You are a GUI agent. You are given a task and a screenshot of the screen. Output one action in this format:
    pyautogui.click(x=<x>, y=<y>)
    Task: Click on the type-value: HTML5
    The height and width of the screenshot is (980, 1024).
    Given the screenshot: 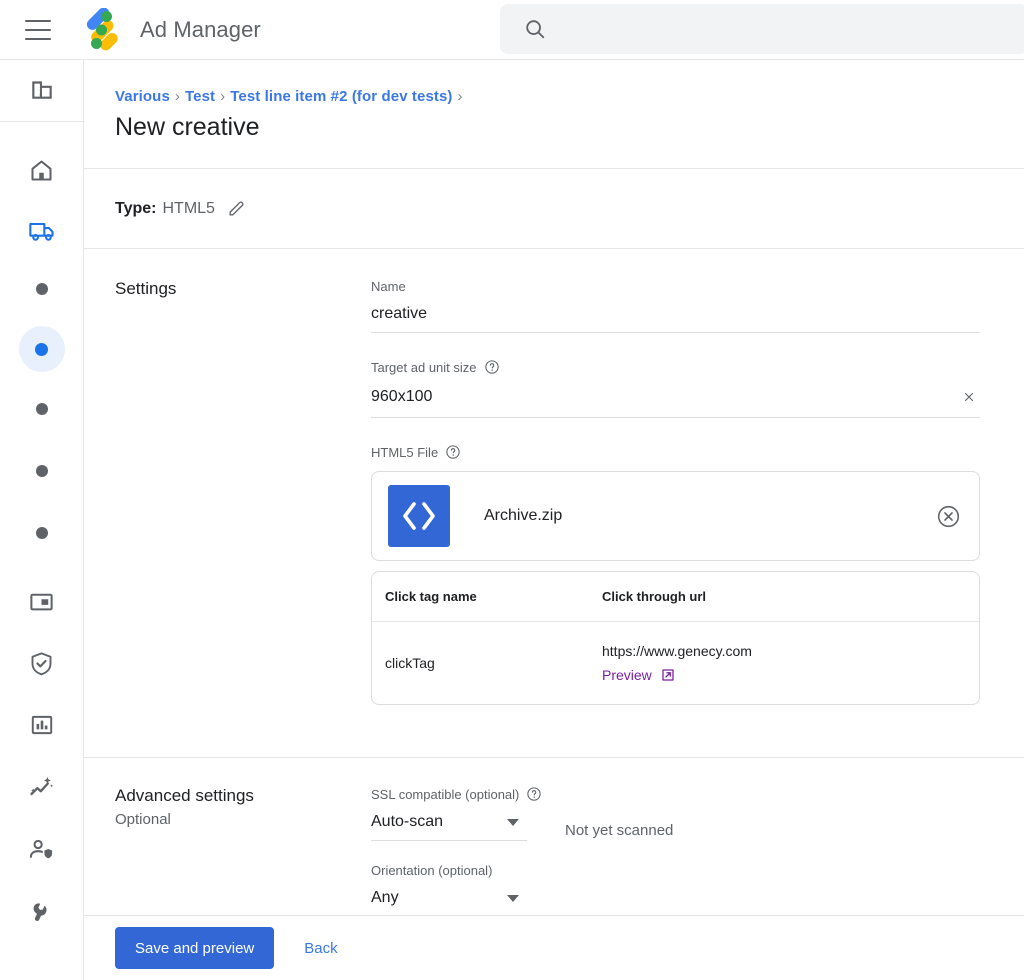 What is the action you would take?
    pyautogui.click(x=188, y=208)
    